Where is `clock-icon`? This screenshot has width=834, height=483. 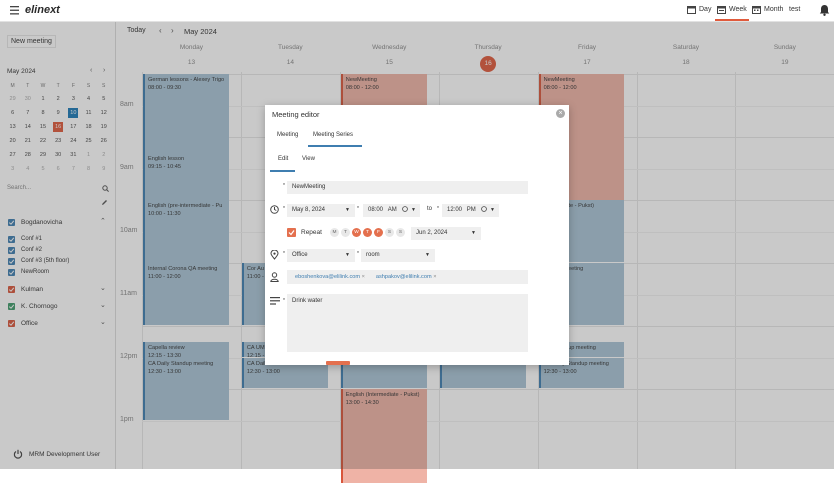 clock-icon is located at coordinates (274, 209).